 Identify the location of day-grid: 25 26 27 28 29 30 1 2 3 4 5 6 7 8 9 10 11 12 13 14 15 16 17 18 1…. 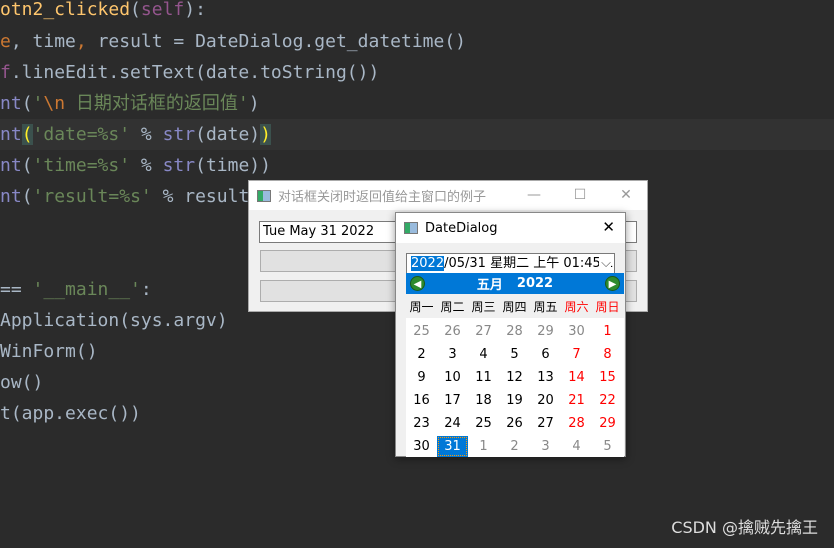
(515, 388).